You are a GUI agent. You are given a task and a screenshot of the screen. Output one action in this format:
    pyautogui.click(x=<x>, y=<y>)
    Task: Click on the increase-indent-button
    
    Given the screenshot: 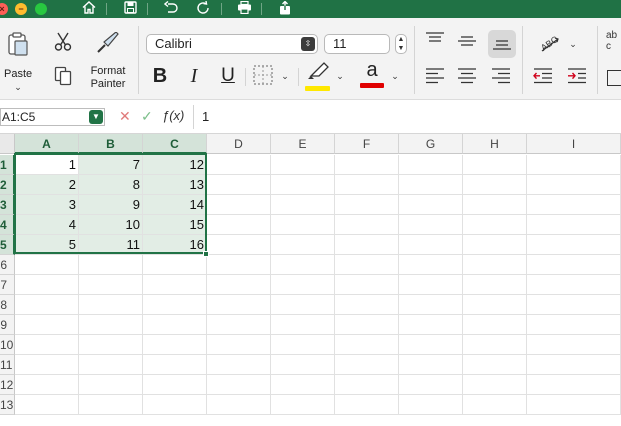 What is the action you would take?
    pyautogui.click(x=577, y=78)
    